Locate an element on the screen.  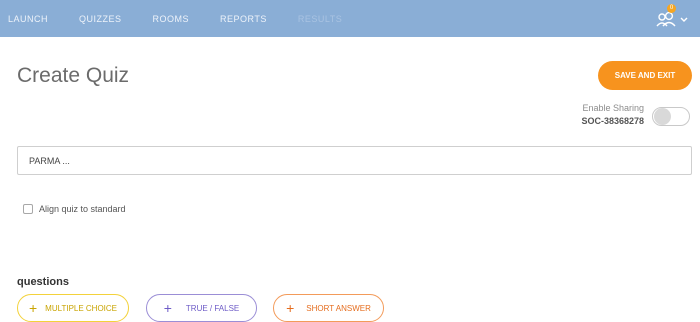
notification-badge: 0 is located at coordinates (671, 8).